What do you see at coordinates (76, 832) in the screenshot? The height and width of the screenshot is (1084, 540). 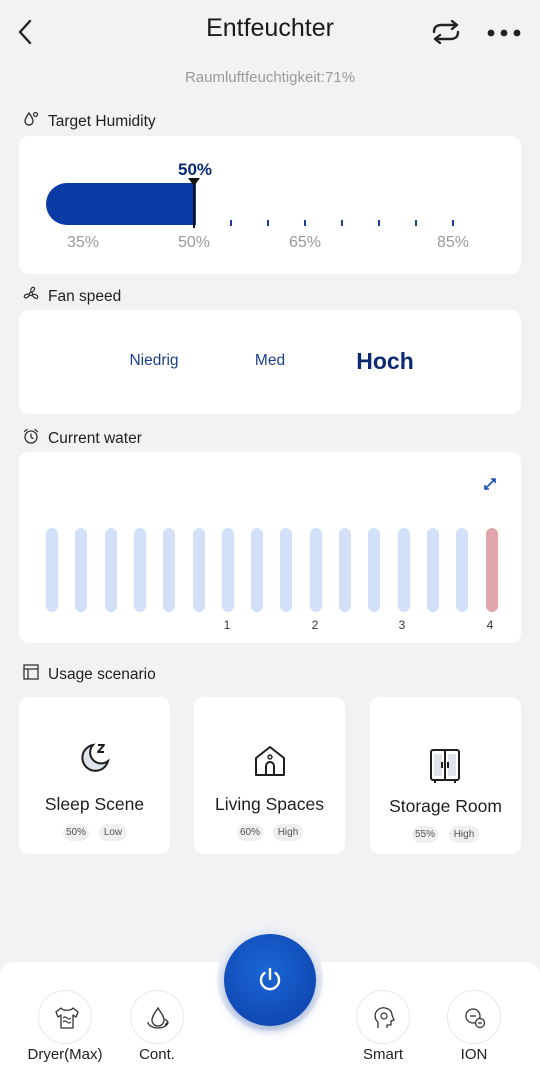 I see `scene-humidity-chip: 50%` at bounding box center [76, 832].